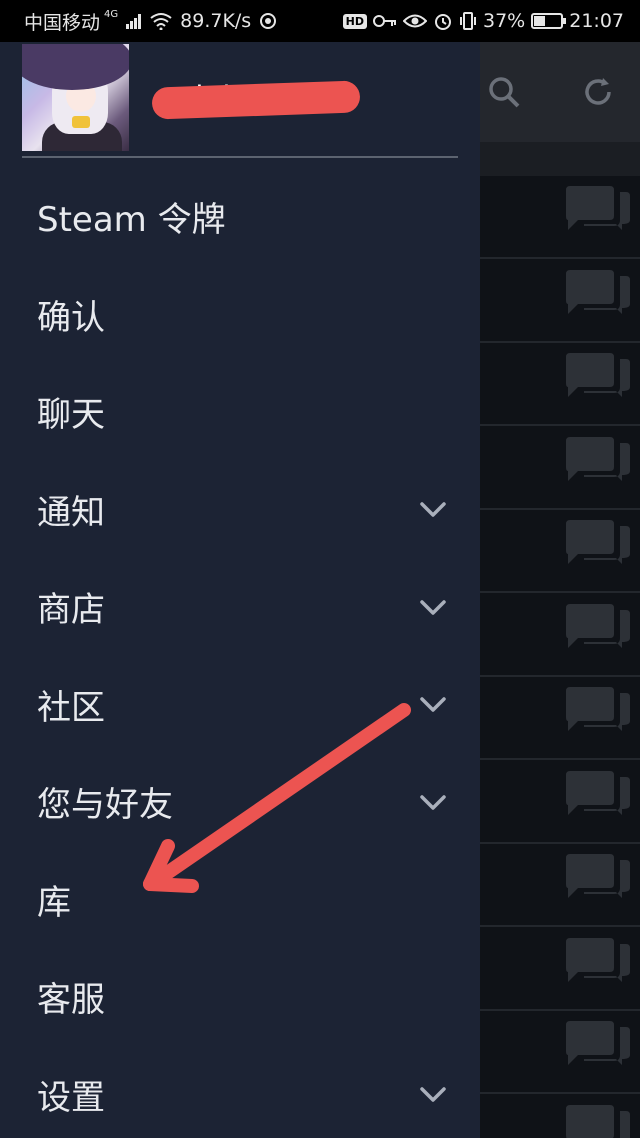  Describe the element at coordinates (320, 21) in the screenshot. I see `status-bar: 中国移动 4G 89.7K/s HD 37% 21:07` at that location.